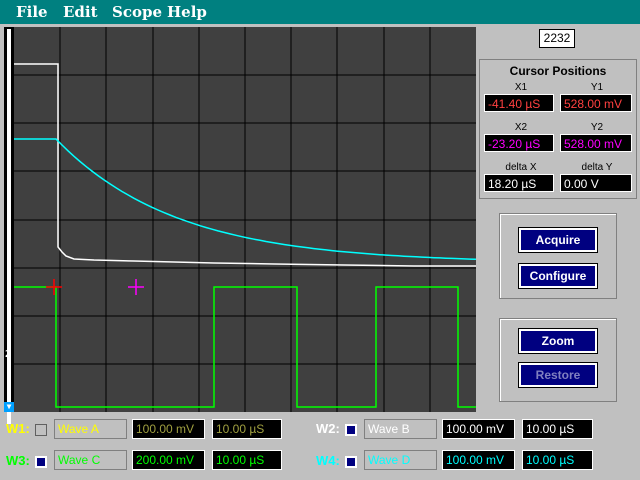 This screenshot has width=640, height=480. I want to click on wave-4-name: Wave D, so click(400, 460).